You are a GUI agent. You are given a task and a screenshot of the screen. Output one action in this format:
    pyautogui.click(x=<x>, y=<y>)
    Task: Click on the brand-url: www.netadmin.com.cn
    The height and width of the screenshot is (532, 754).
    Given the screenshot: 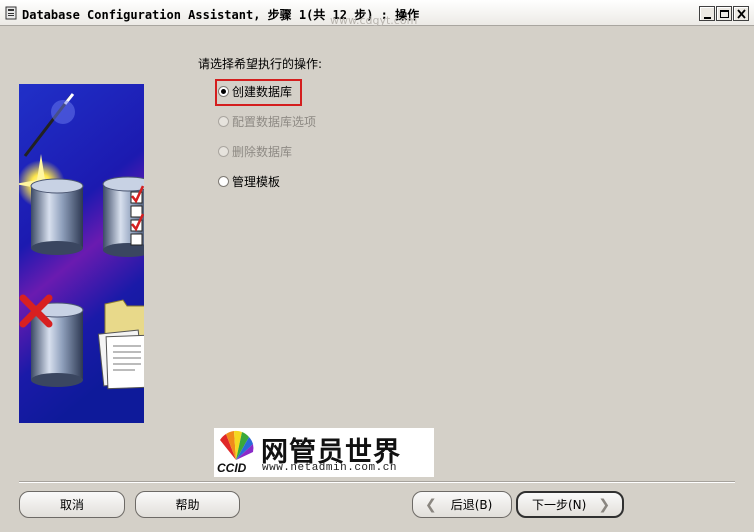 What is the action you would take?
    pyautogui.click(x=329, y=468)
    